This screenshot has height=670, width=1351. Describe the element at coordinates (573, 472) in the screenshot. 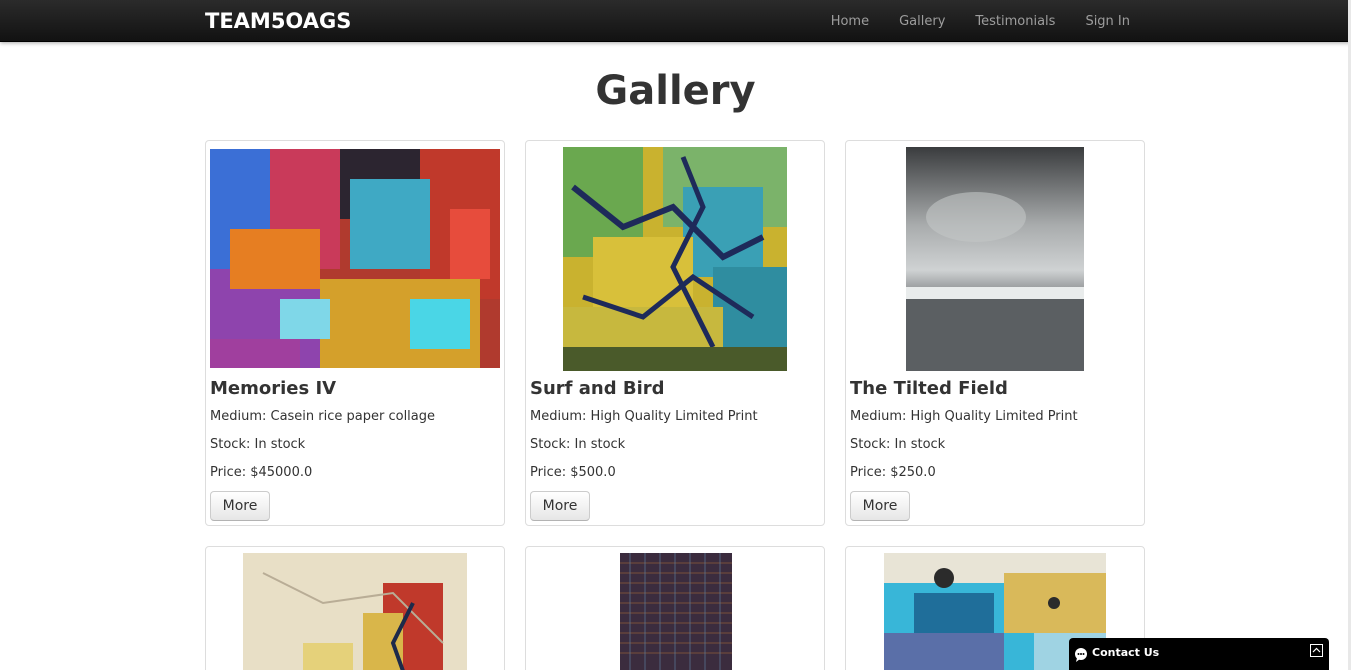

I see `artwork-price: Price: $500.0` at that location.